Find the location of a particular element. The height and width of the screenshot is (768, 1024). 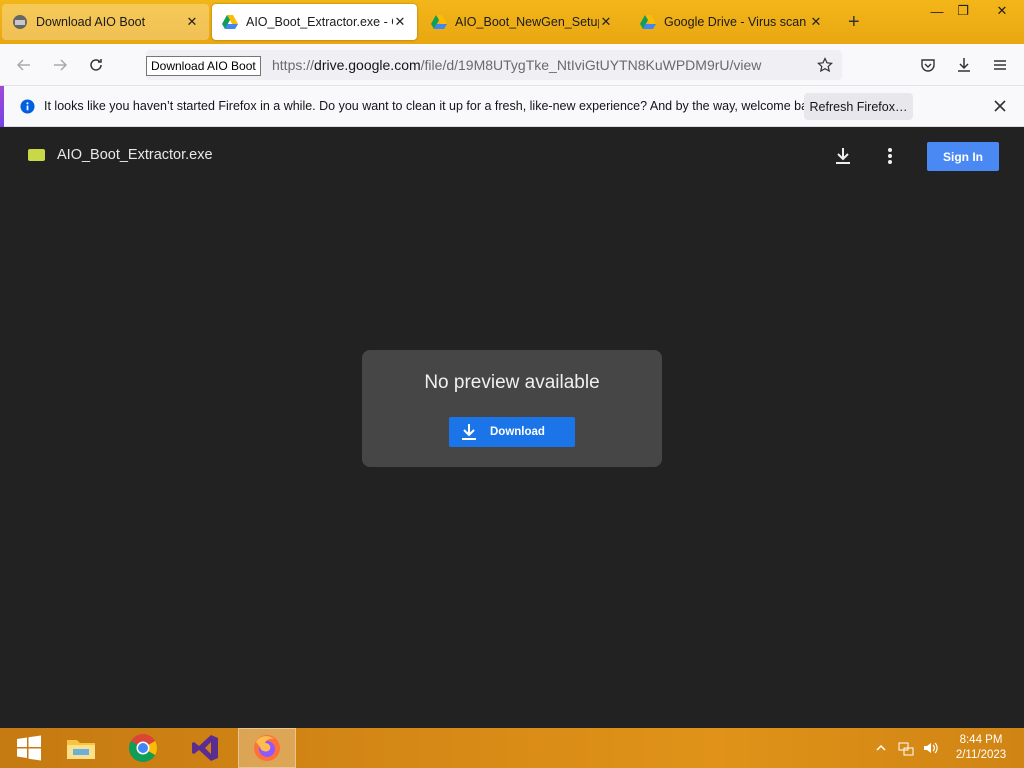

hamburger-menu-icon is located at coordinates (1000, 65).